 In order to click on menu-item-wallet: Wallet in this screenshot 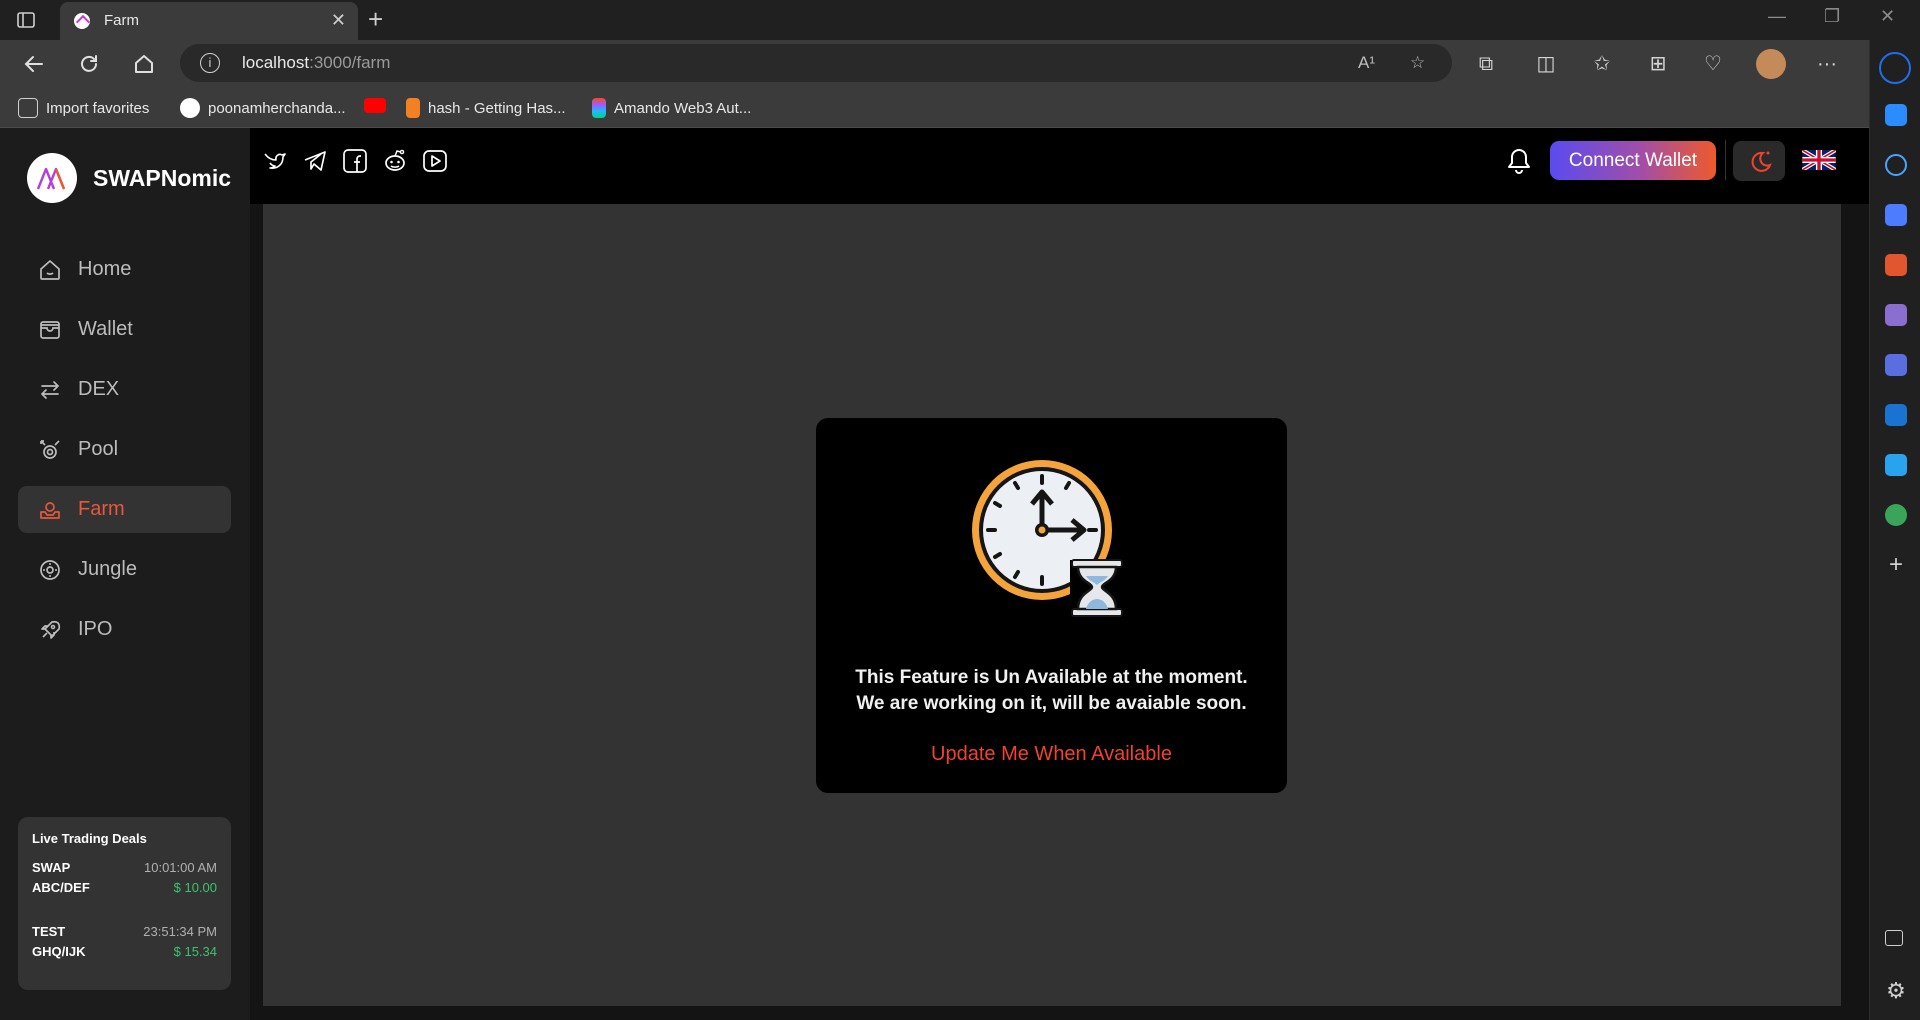, I will do `click(124, 329)`.